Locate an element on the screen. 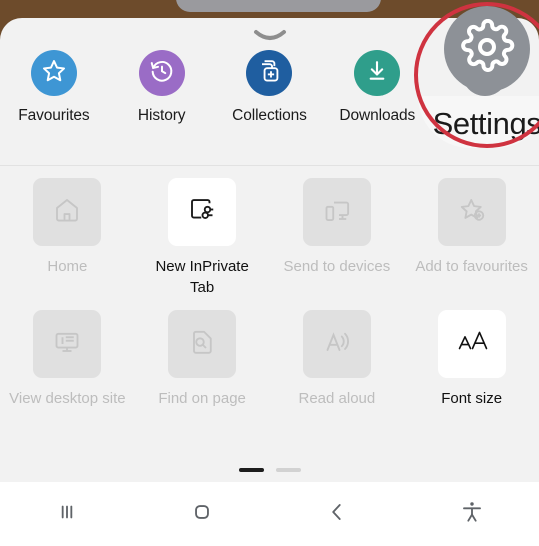 This screenshot has width=539, height=546. section-divider is located at coordinates (269, 165).